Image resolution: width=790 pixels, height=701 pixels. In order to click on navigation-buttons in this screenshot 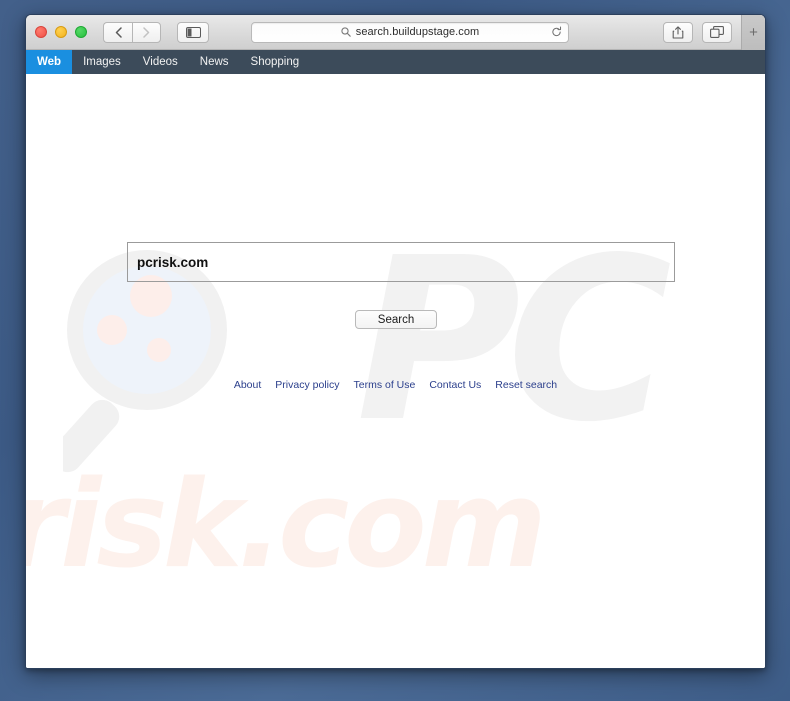, I will do `click(132, 32)`.